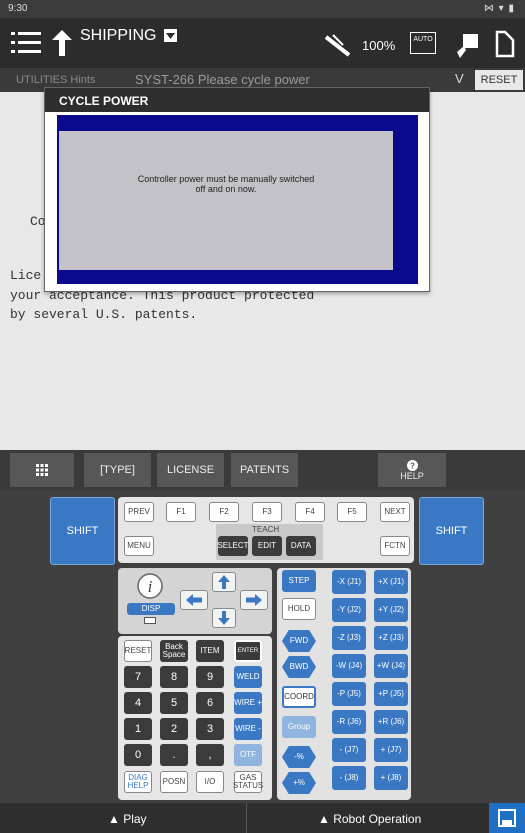 The width and height of the screenshot is (525, 833). I want to click on group-key: Group, so click(299, 727).